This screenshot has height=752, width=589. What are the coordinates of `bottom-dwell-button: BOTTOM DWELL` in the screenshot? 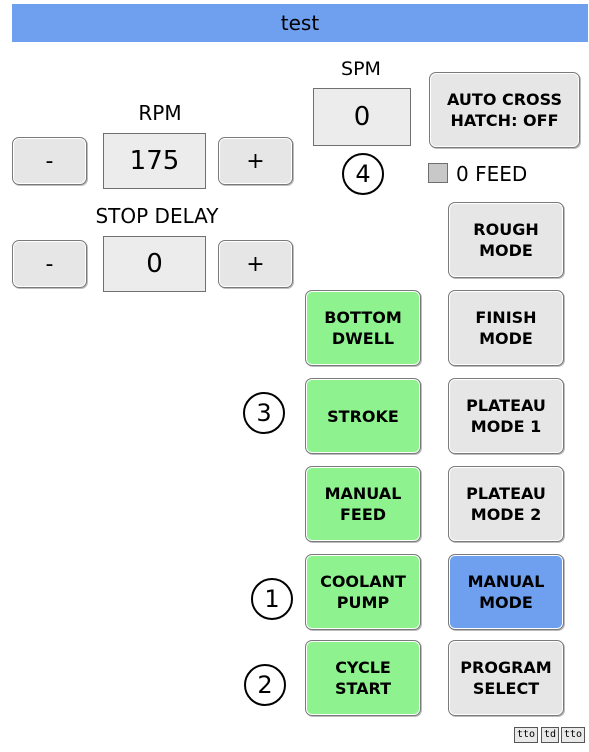 It's located at (363, 328).